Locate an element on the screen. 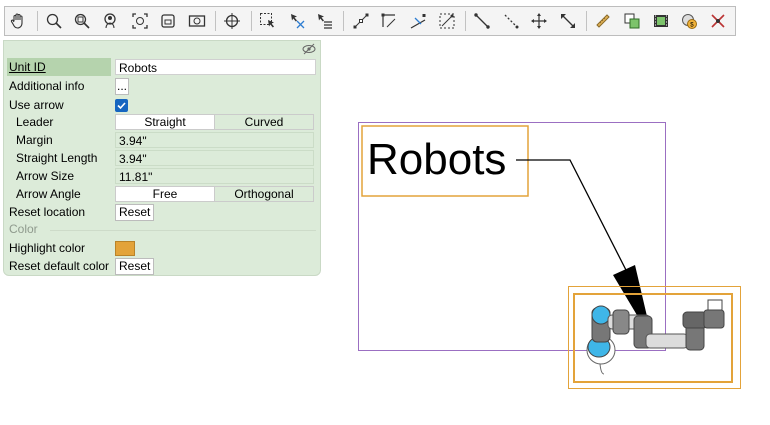 This screenshot has width=770, height=425. toolbar: $ is located at coordinates (370, 21).